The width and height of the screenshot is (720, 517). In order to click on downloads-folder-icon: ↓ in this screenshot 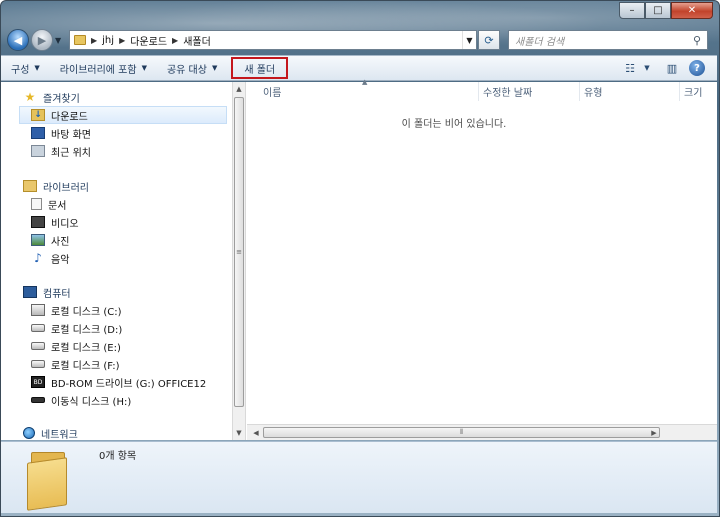, I will do `click(38, 115)`.